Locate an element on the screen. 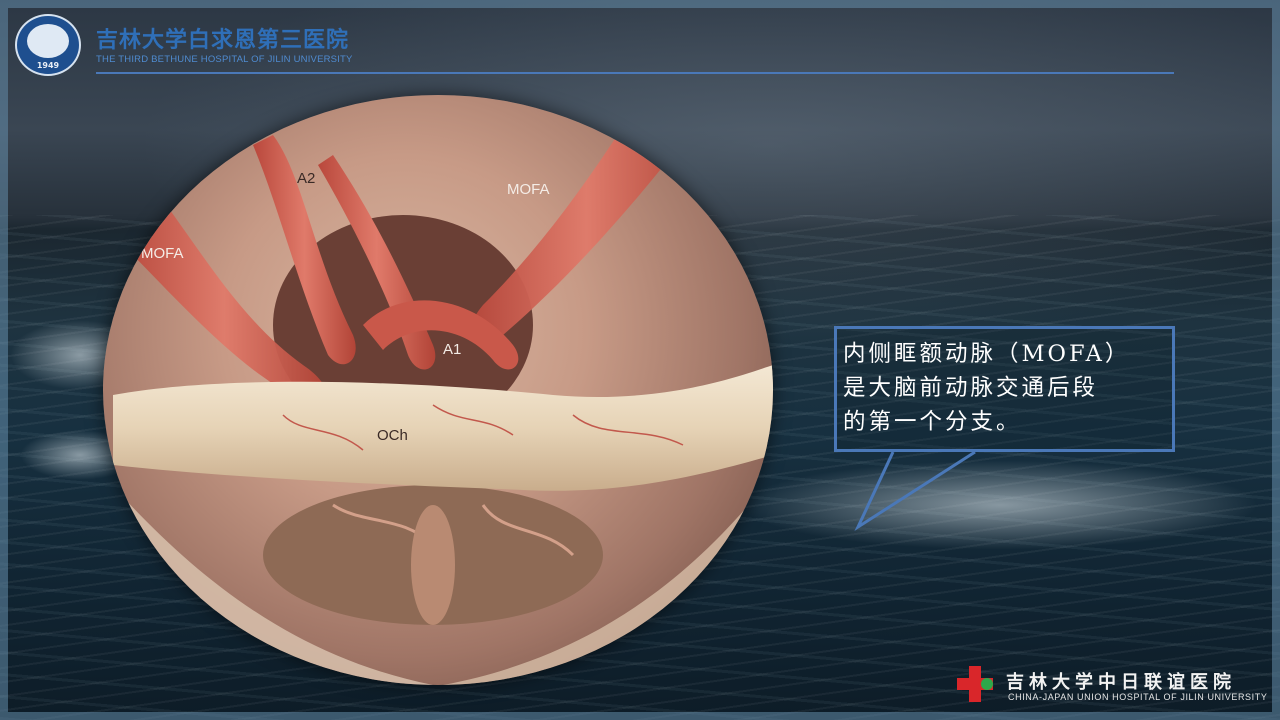 This screenshot has width=1280, height=720. wave-foam is located at coordinates (1000, 505).